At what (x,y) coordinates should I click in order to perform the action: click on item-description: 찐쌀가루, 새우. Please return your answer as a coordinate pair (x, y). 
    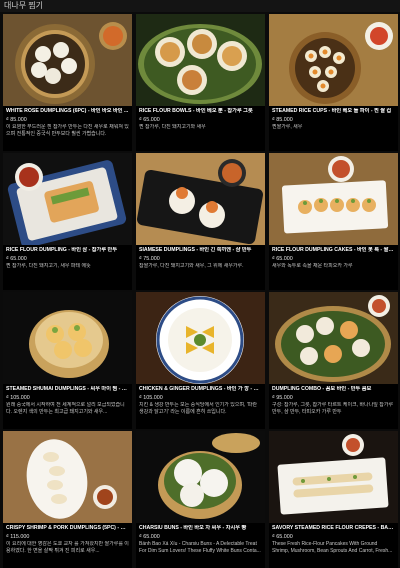
    Looking at the image, I should click on (287, 127).